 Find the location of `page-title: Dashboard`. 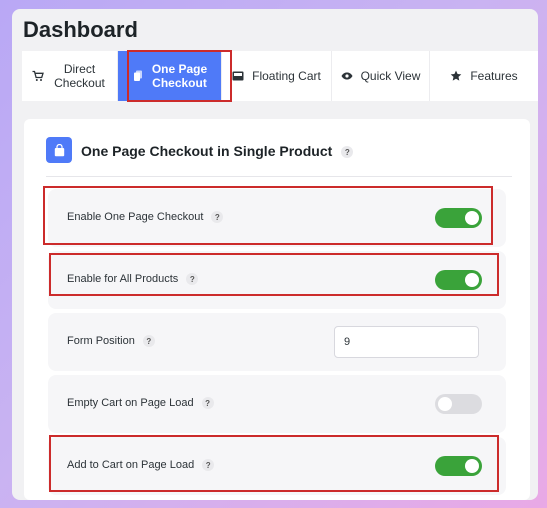

page-title: Dashboard is located at coordinates (80, 29).